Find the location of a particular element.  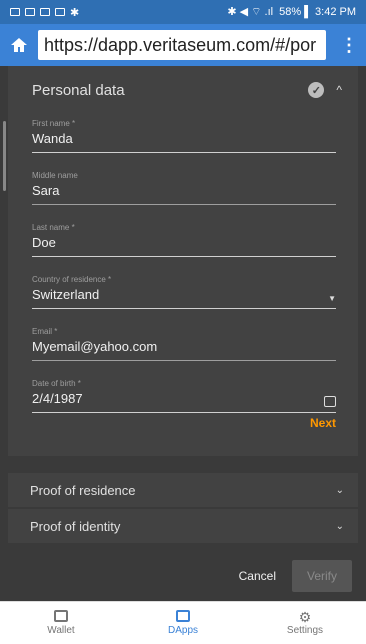

notification-icons: ✱ is located at coordinates (44, 12).